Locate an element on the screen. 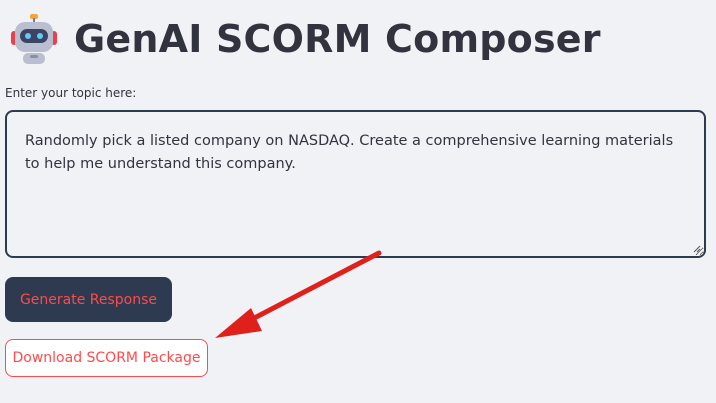  red-arrow-icon is located at coordinates (298, 294).